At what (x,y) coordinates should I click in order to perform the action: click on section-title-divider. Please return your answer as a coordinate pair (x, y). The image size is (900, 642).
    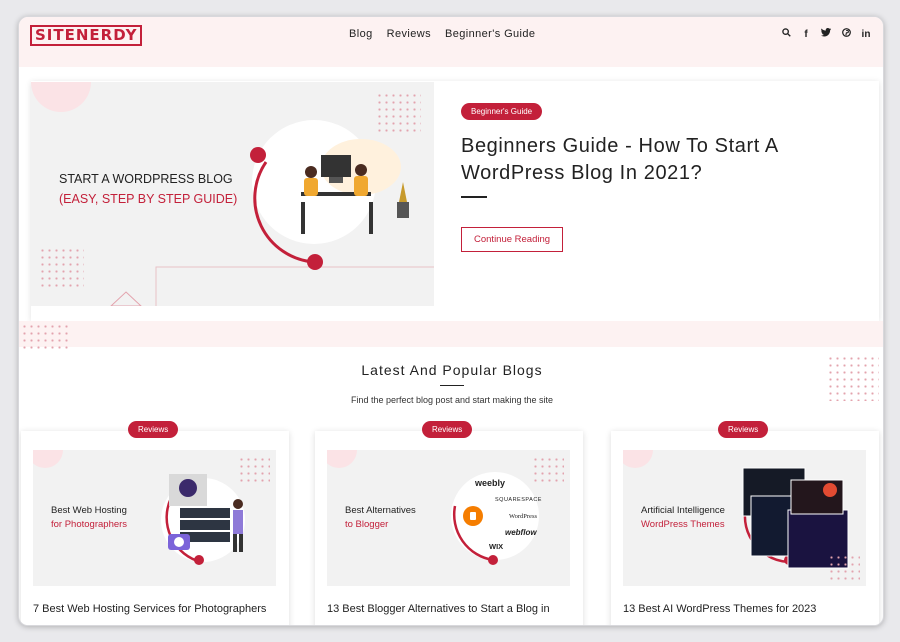
    Looking at the image, I should click on (452, 385).